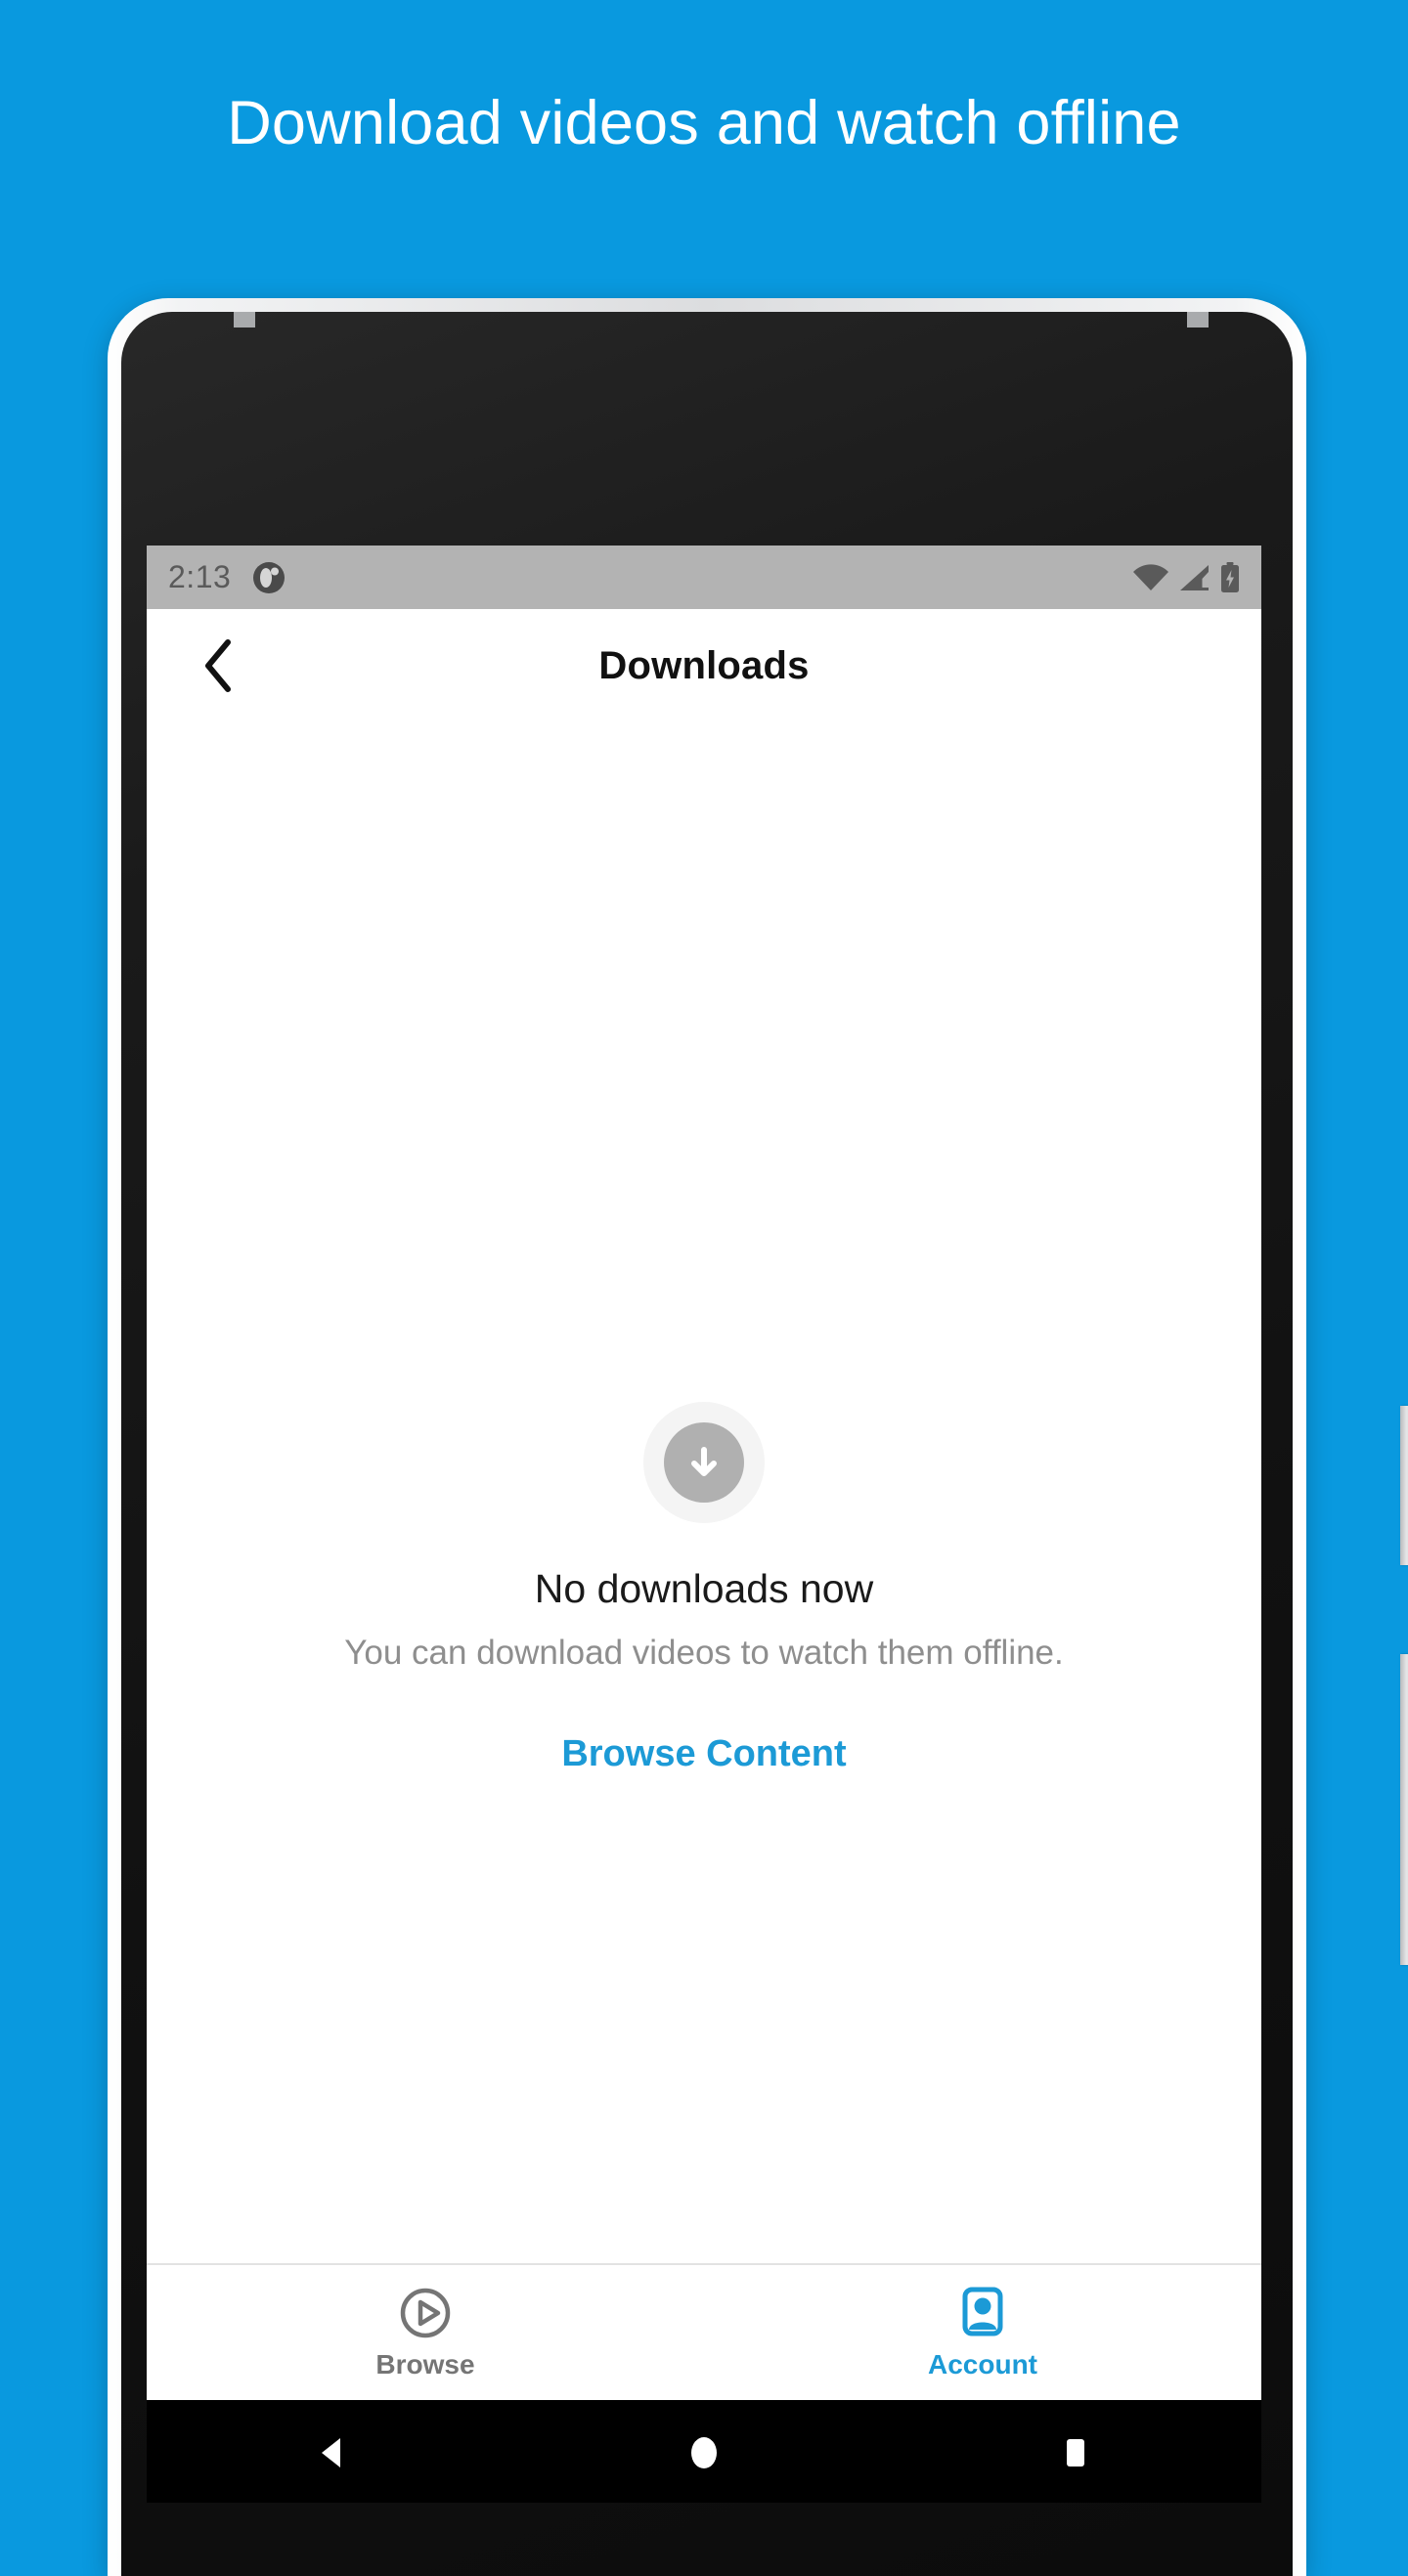 Image resolution: width=1408 pixels, height=2576 pixels. I want to click on back-button, so click(218, 665).